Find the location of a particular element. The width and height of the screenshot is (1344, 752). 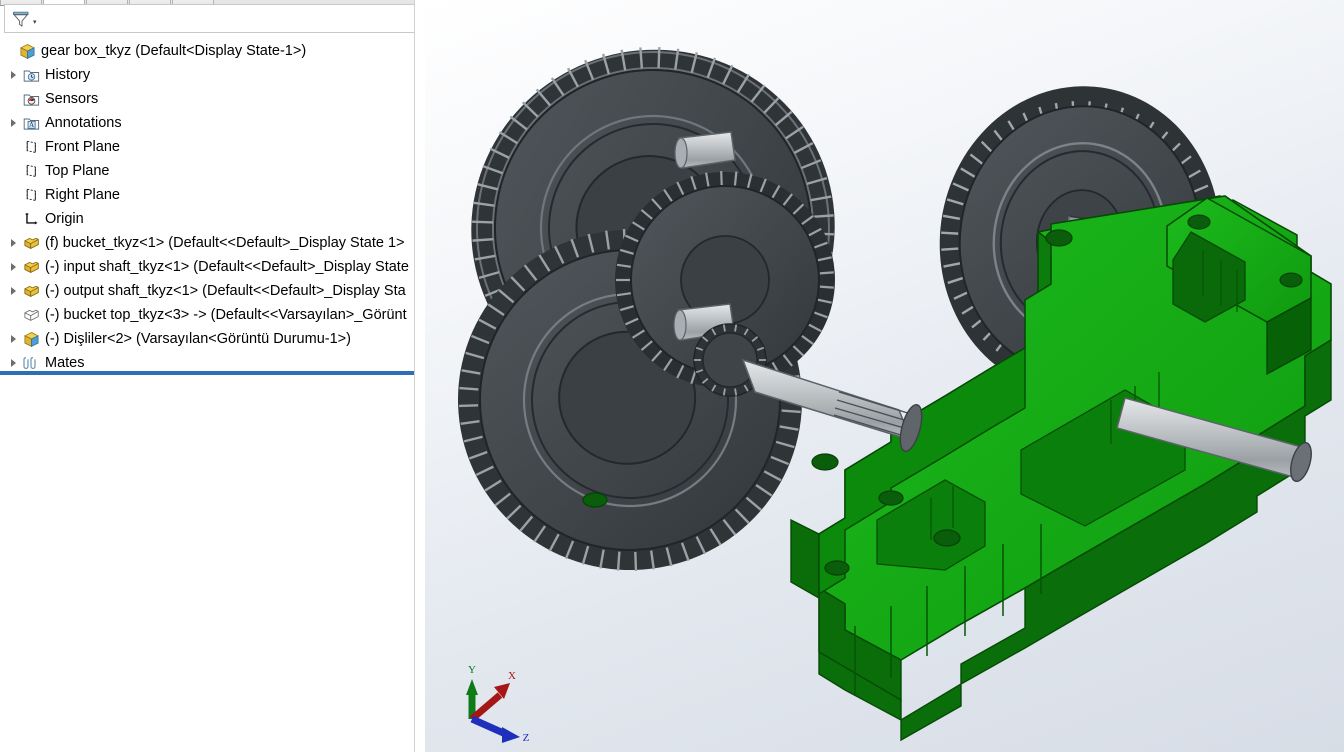

tree-item-label: Origin is located at coordinates (64, 219).